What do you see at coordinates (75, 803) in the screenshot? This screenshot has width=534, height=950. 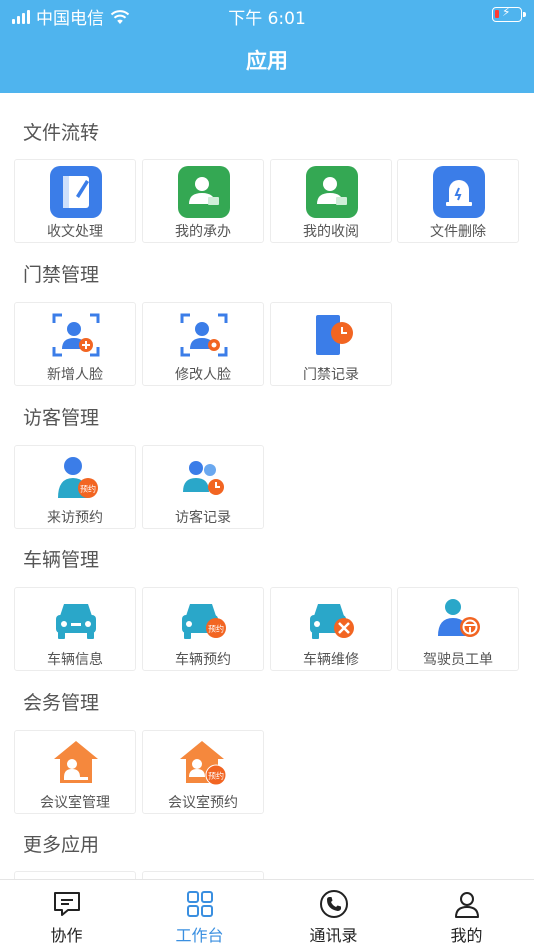 I see `app-label: 会议室管理` at bounding box center [75, 803].